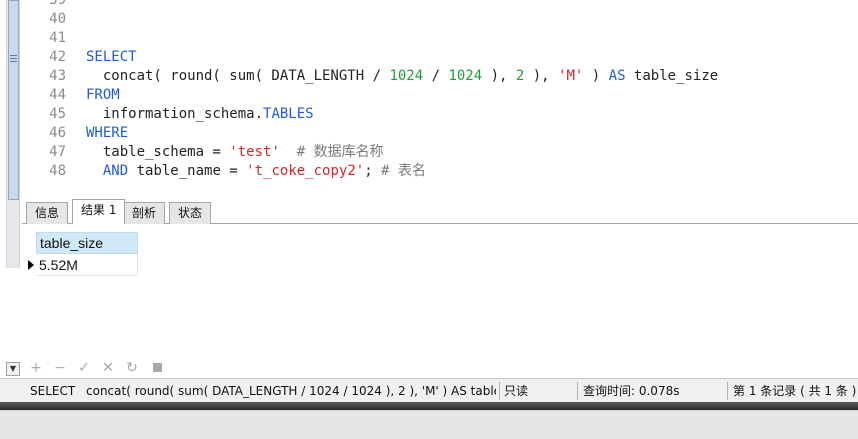 The image size is (858, 439). I want to click on code-token: AS, so click(617, 76).